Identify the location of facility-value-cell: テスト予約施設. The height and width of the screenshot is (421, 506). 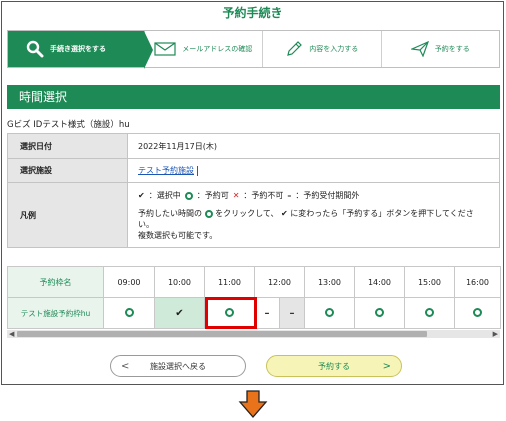
(313, 170).